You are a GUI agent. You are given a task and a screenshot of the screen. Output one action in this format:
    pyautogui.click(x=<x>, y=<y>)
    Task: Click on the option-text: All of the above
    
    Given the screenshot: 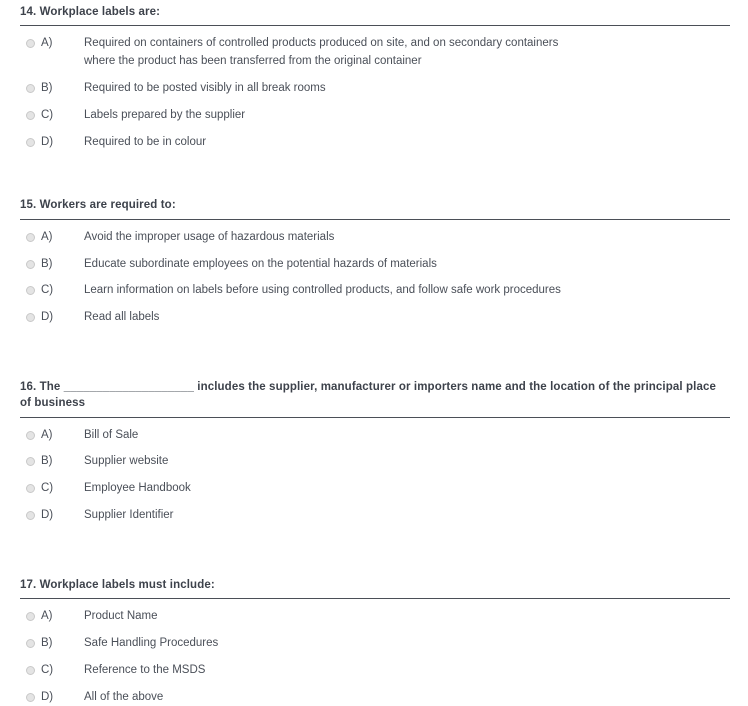 What is the action you would take?
    pyautogui.click(x=124, y=696)
    